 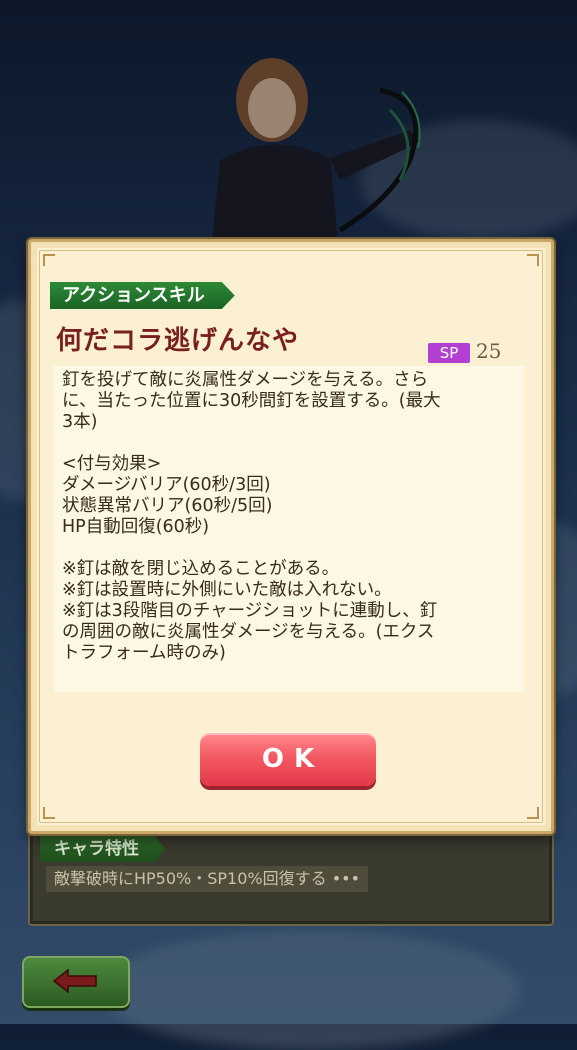 I want to click on description-line: ※釘は設置時に外側にいた敵は入れない。, so click(x=227, y=590).